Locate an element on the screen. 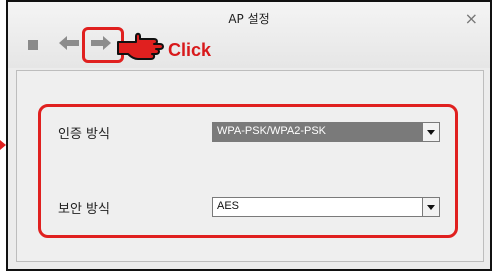  pointing-hand-icon is located at coordinates (140, 46).